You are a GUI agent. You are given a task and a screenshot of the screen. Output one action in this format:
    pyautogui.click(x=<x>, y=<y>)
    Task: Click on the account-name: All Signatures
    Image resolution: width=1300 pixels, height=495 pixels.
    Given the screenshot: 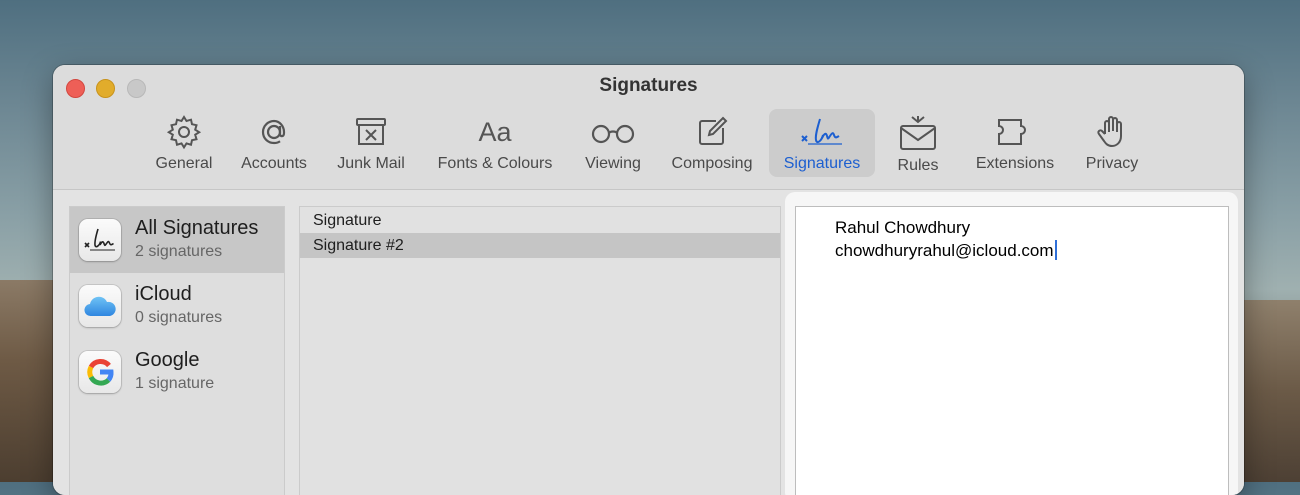 What is the action you would take?
    pyautogui.click(x=197, y=228)
    